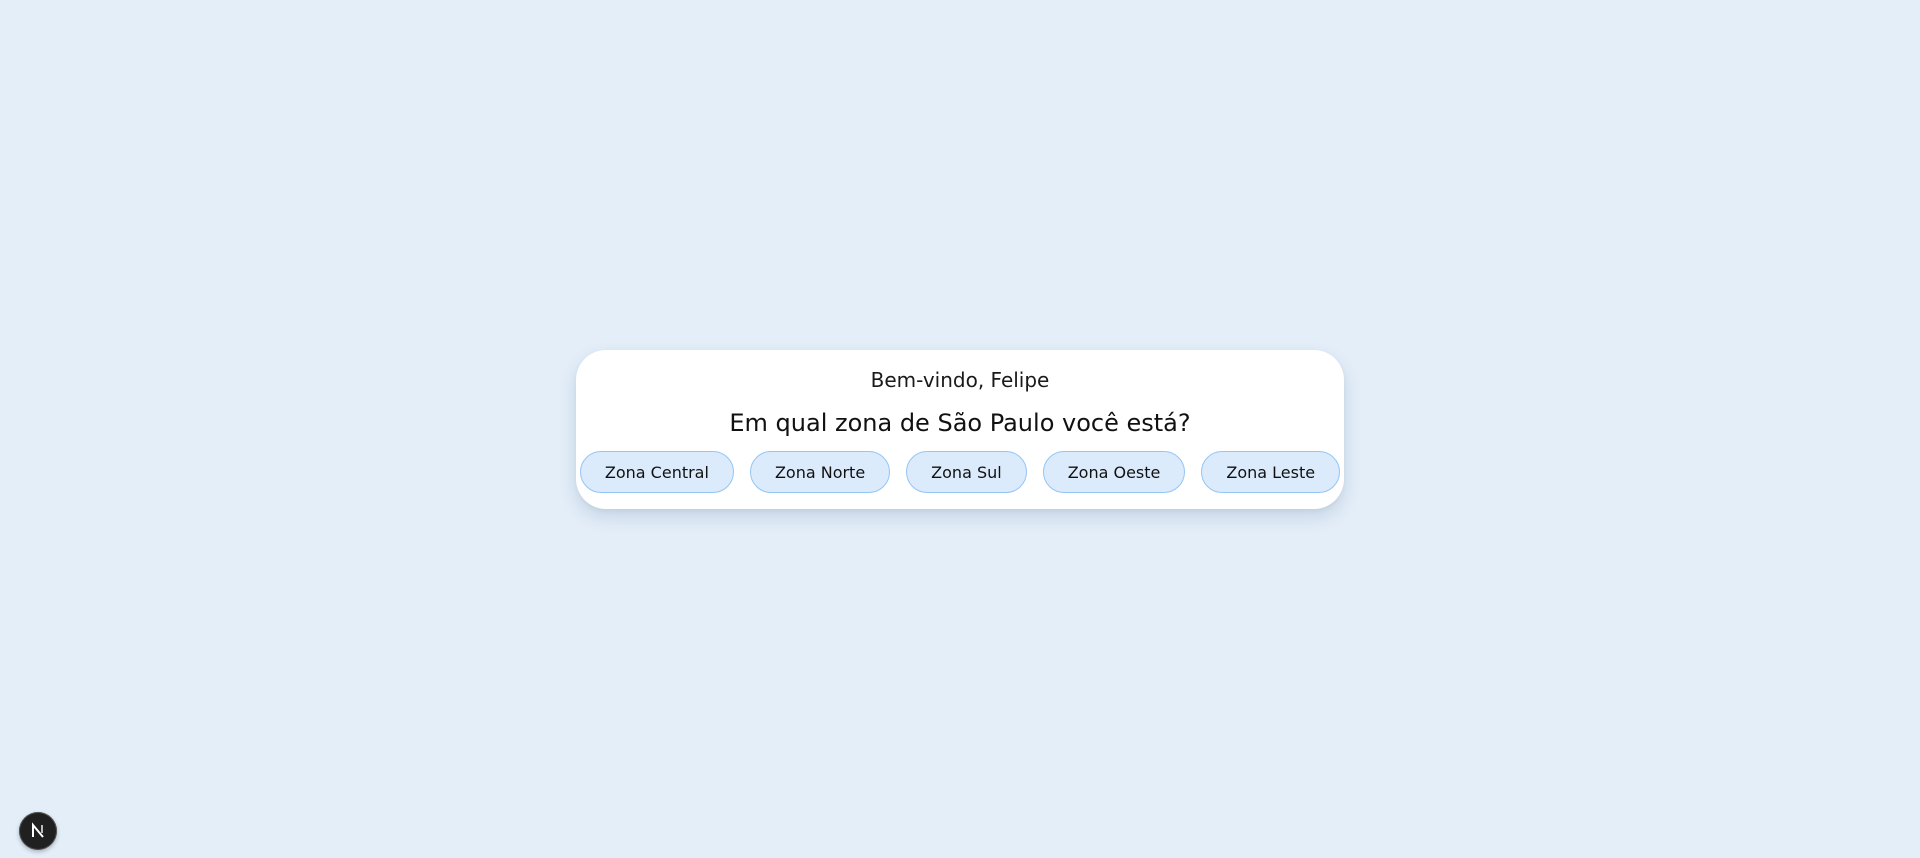 This screenshot has height=858, width=1920. What do you see at coordinates (960, 380) in the screenshot?
I see `welcome-message: Bem-vindo, Felipe` at bounding box center [960, 380].